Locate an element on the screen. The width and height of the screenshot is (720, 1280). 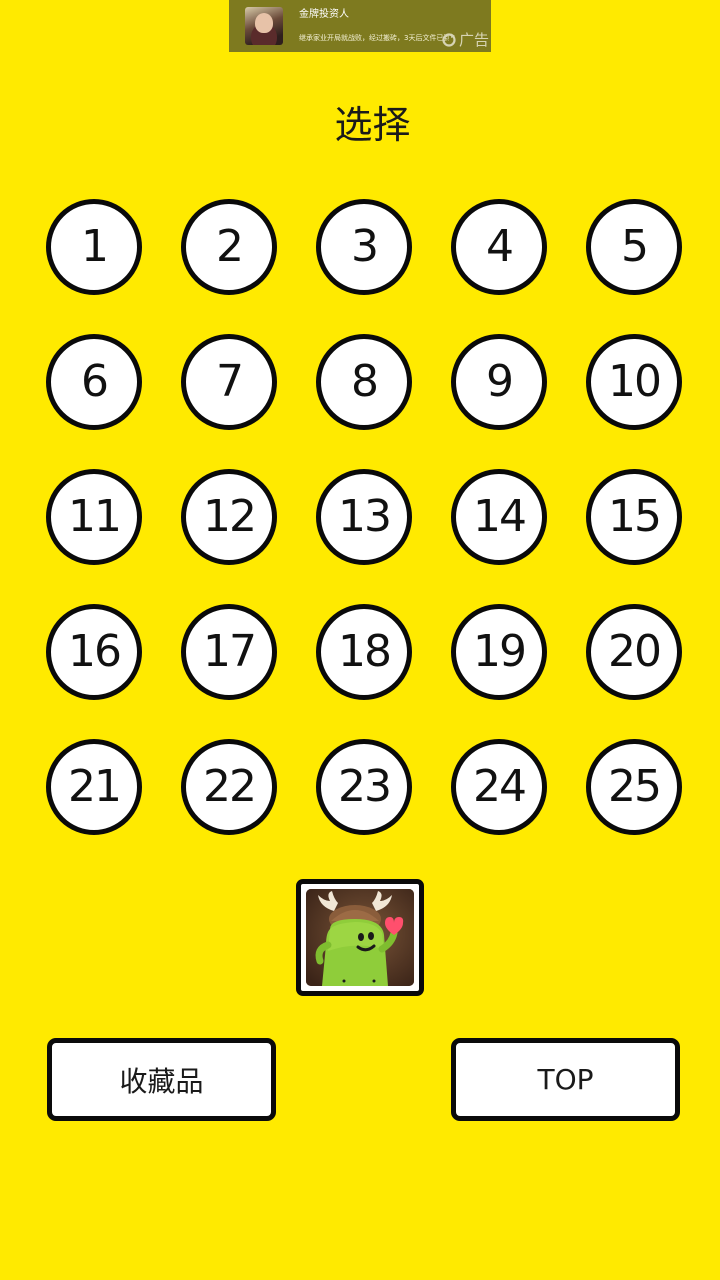
level-number: 23 is located at coordinates (365, 786).